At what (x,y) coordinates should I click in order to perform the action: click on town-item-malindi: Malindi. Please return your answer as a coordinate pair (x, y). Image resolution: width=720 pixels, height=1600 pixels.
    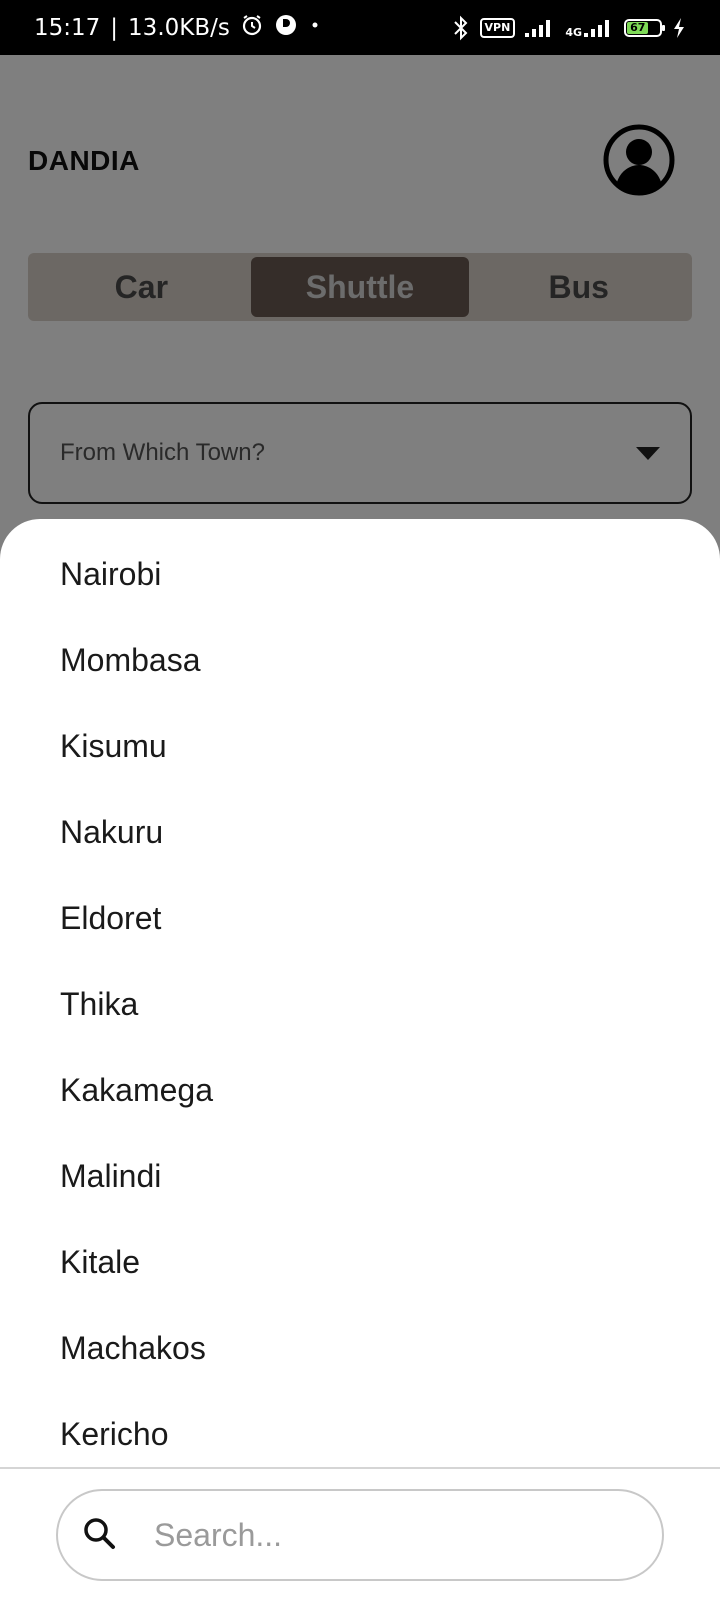
    Looking at the image, I should click on (360, 1176).